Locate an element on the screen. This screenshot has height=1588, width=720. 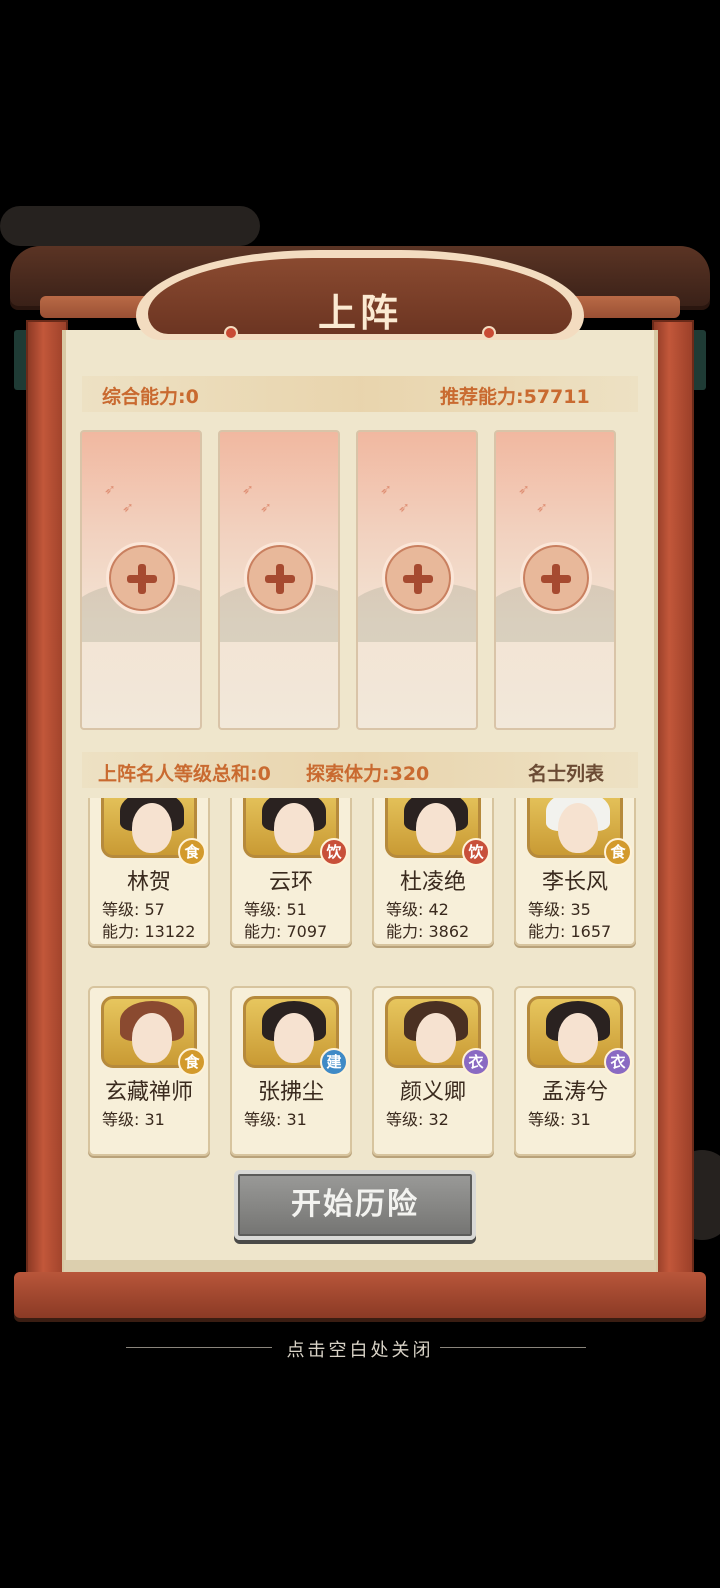
hero-level: 等级: 32 is located at coordinates (417, 1119).